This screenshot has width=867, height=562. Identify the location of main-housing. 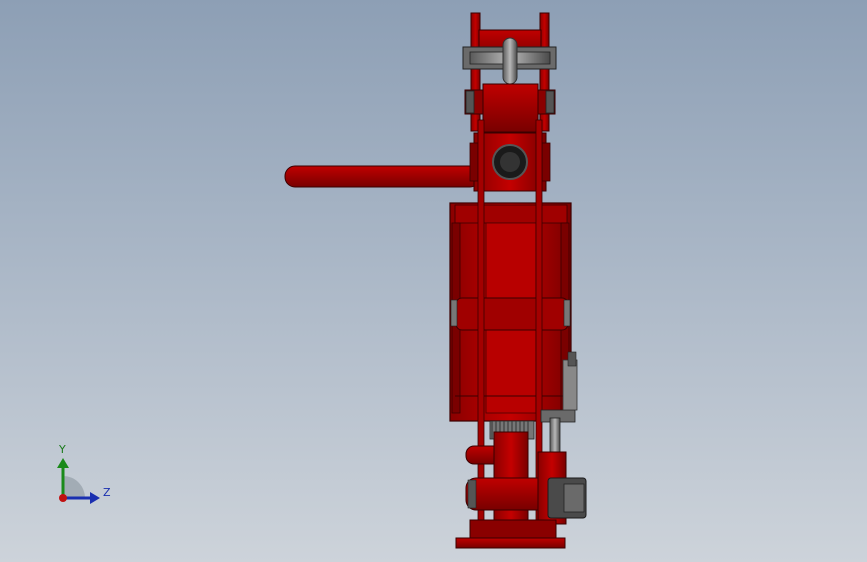
(510, 312).